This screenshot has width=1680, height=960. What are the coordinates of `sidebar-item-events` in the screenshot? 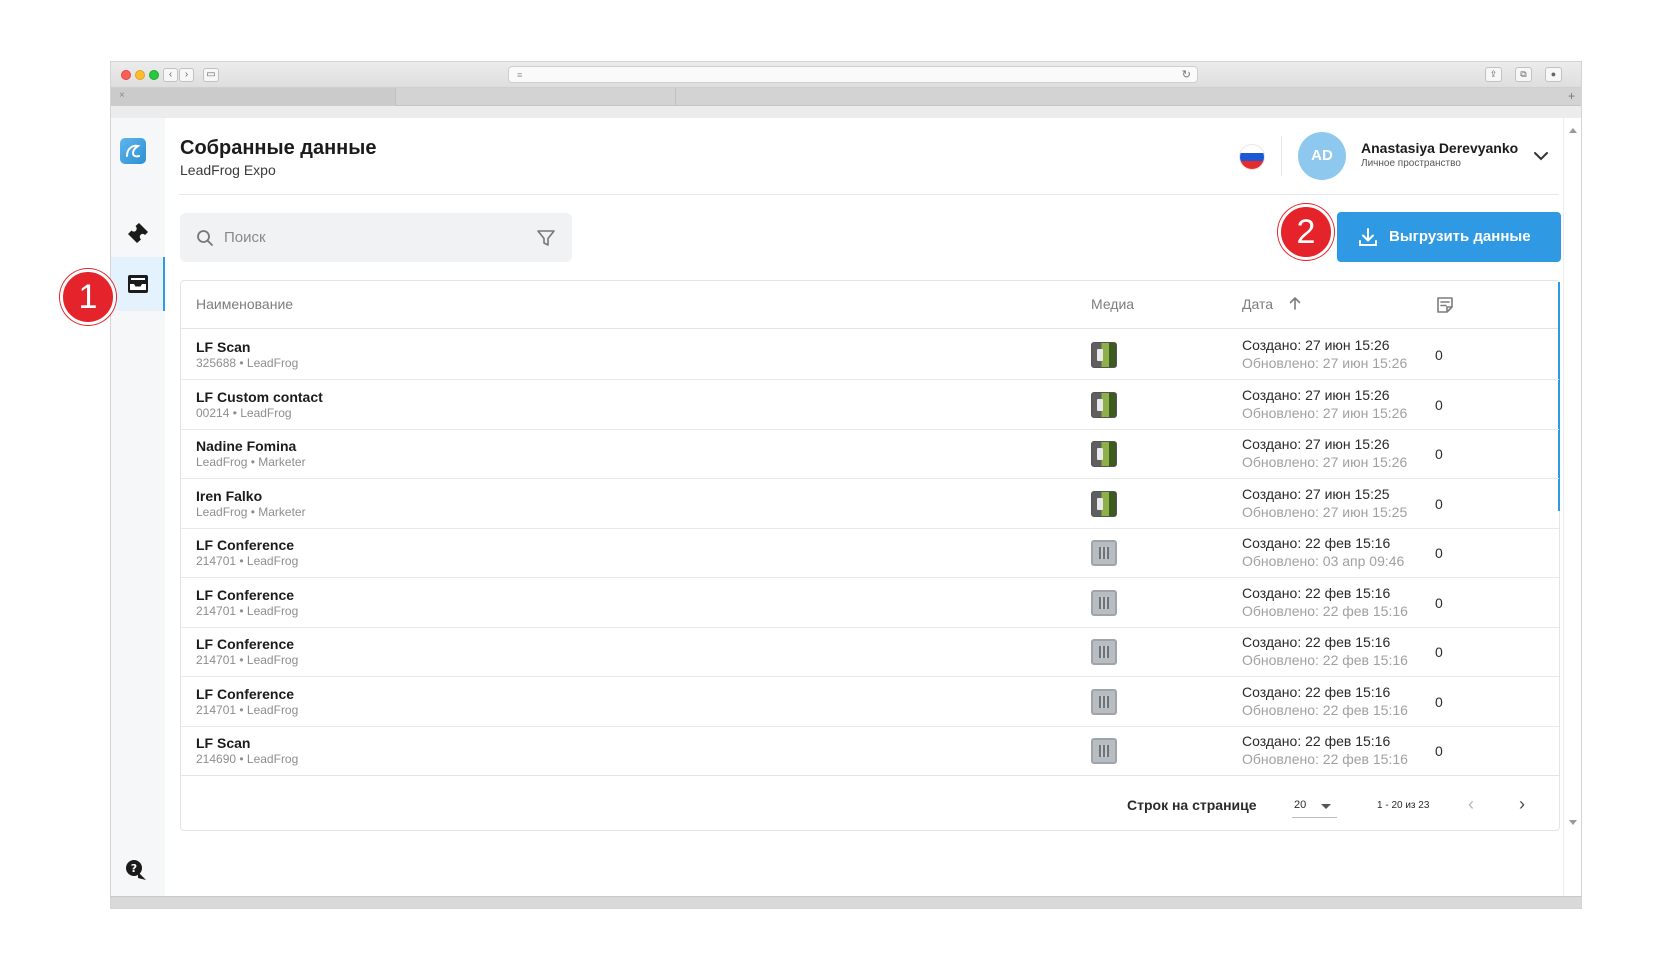 It's located at (138, 233).